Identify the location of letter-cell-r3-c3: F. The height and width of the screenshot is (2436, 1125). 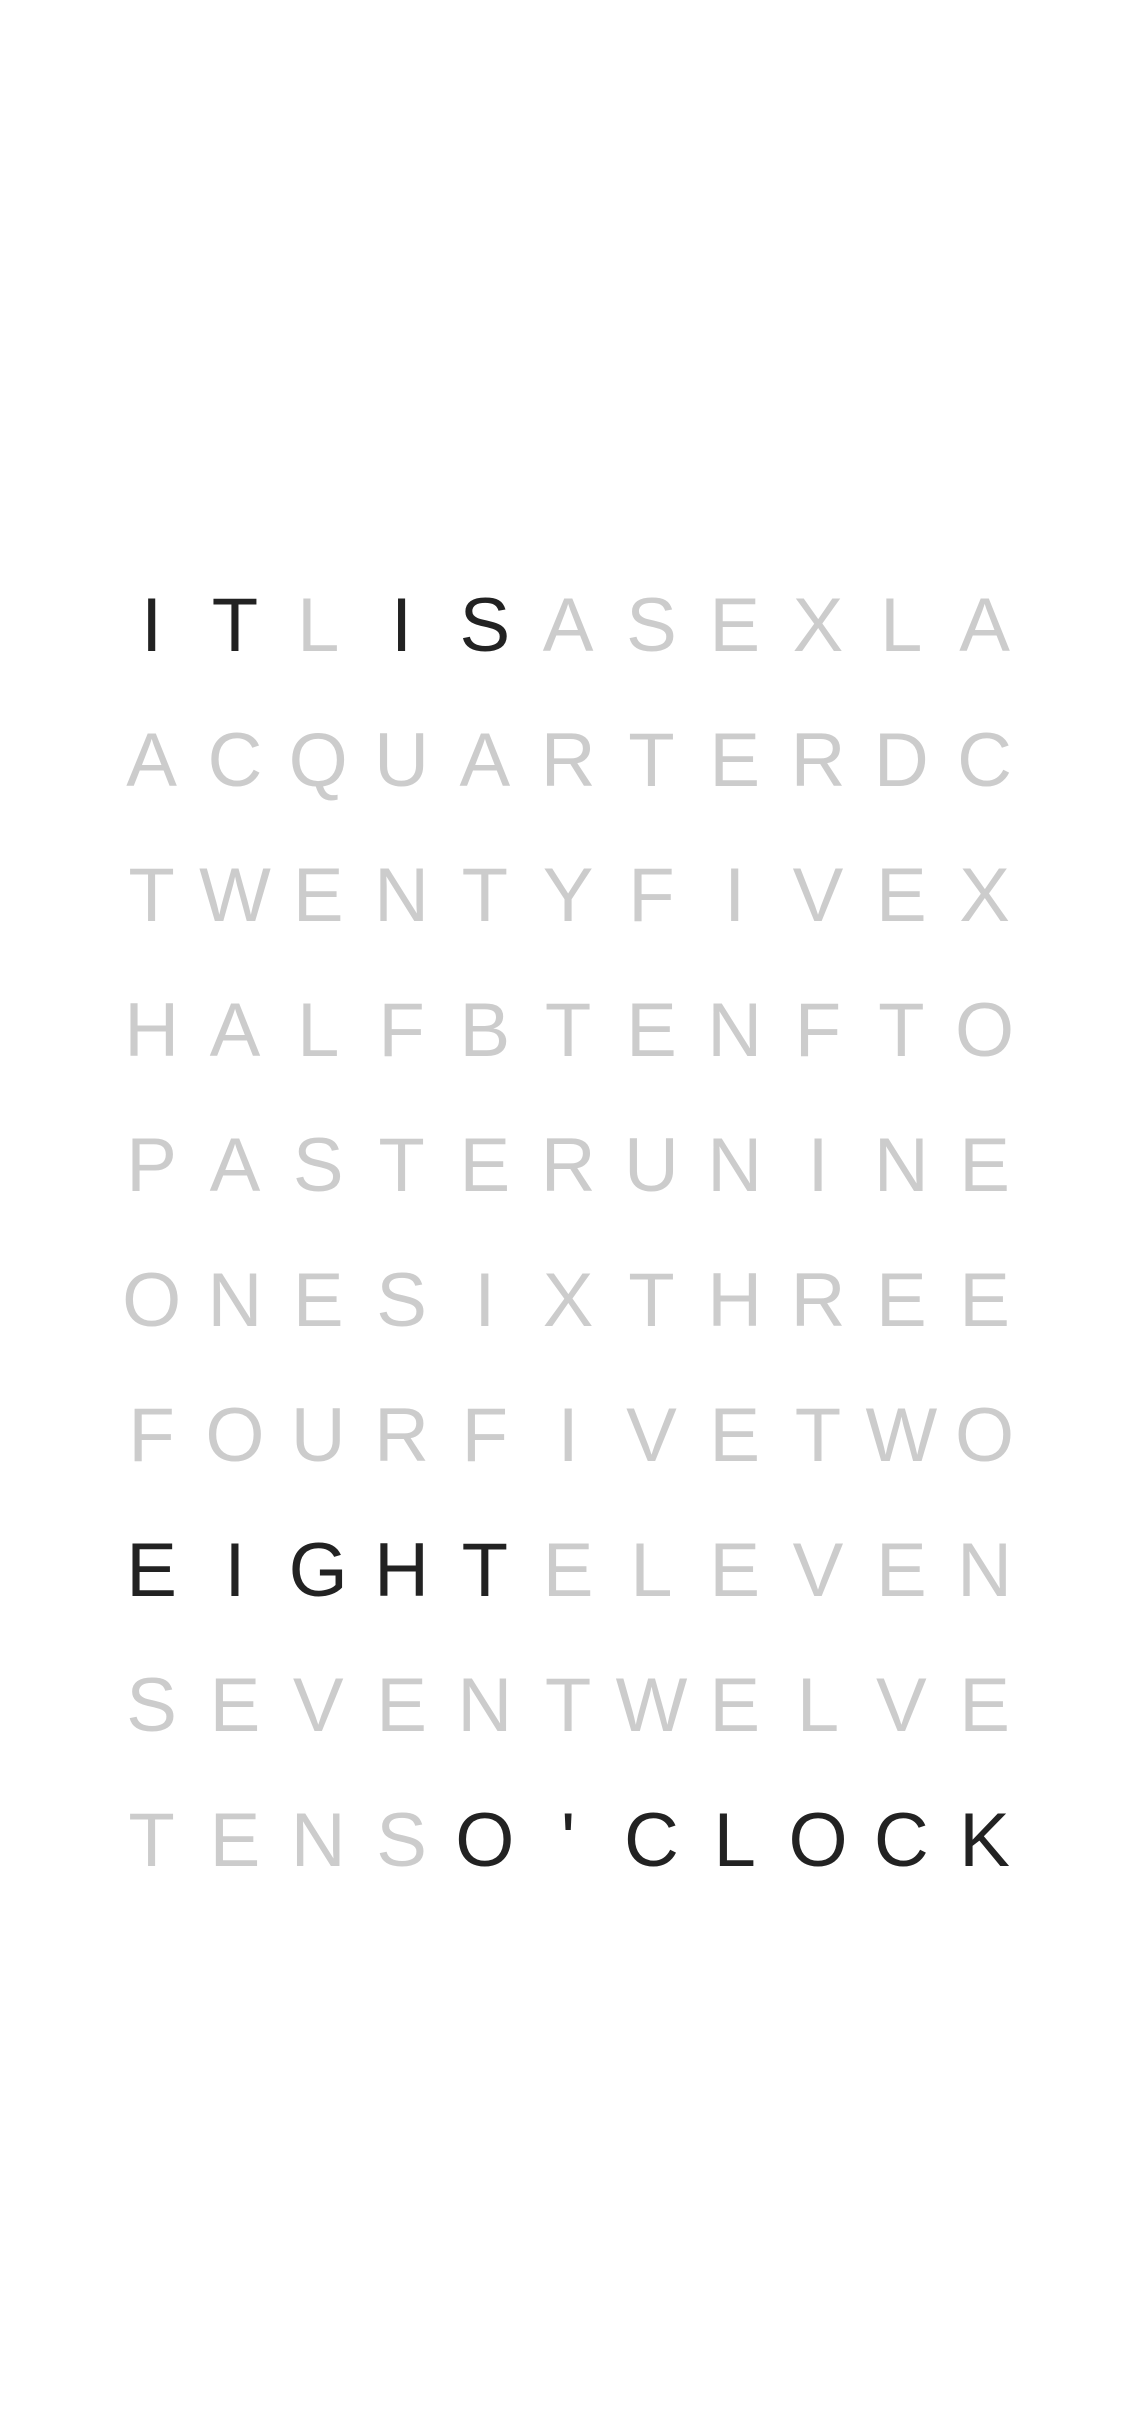
(401, 1030).